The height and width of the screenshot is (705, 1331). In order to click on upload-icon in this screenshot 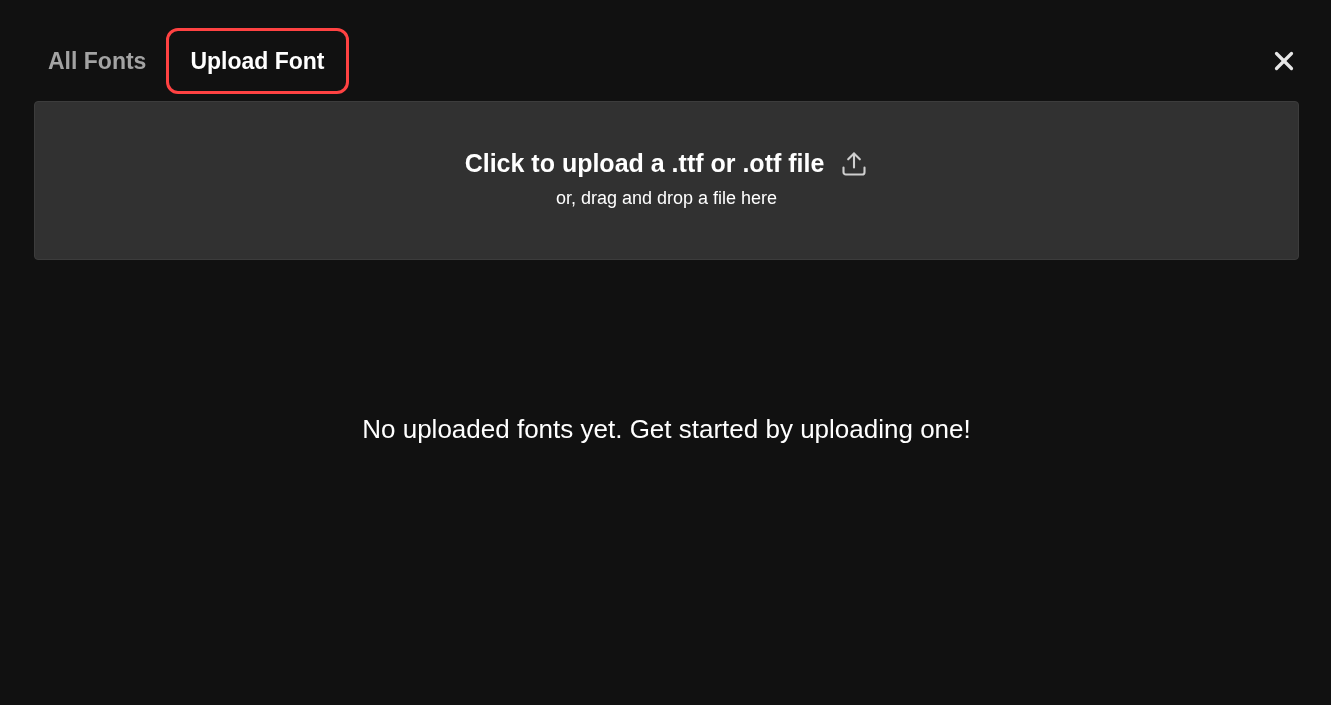, I will do `click(854, 164)`.